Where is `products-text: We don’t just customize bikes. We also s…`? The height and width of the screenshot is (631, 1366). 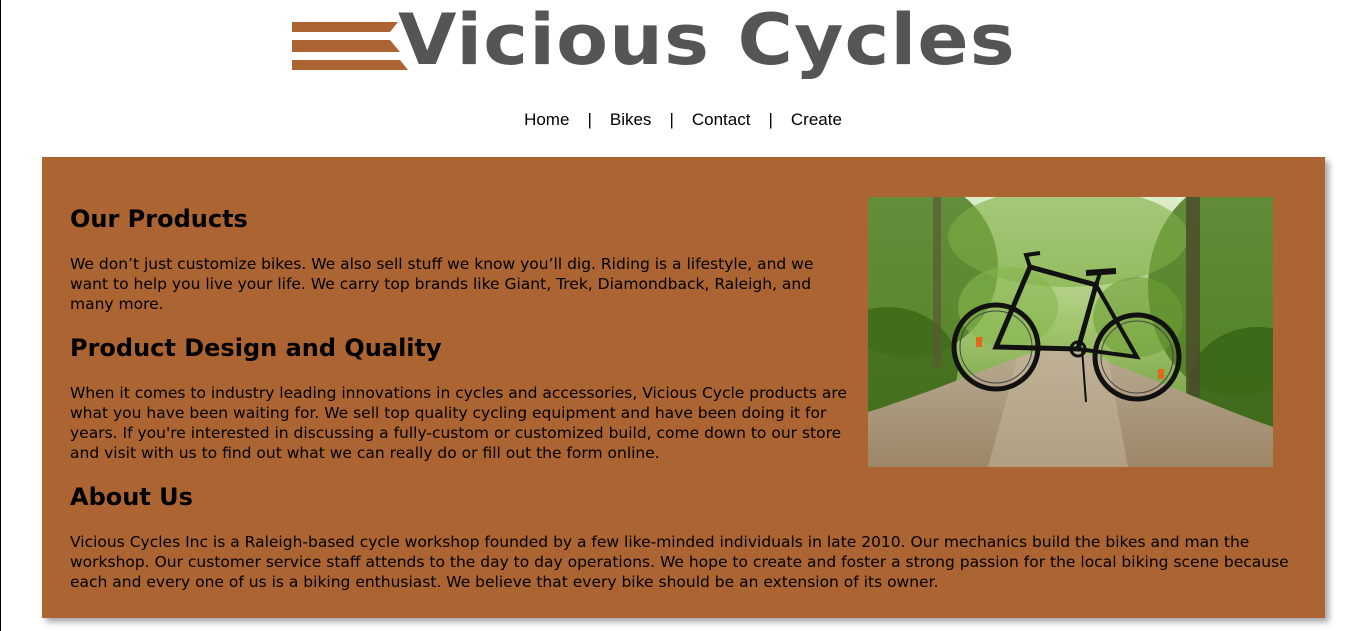 products-text: We don’t just customize bikes. We also s… is located at coordinates (442, 284).